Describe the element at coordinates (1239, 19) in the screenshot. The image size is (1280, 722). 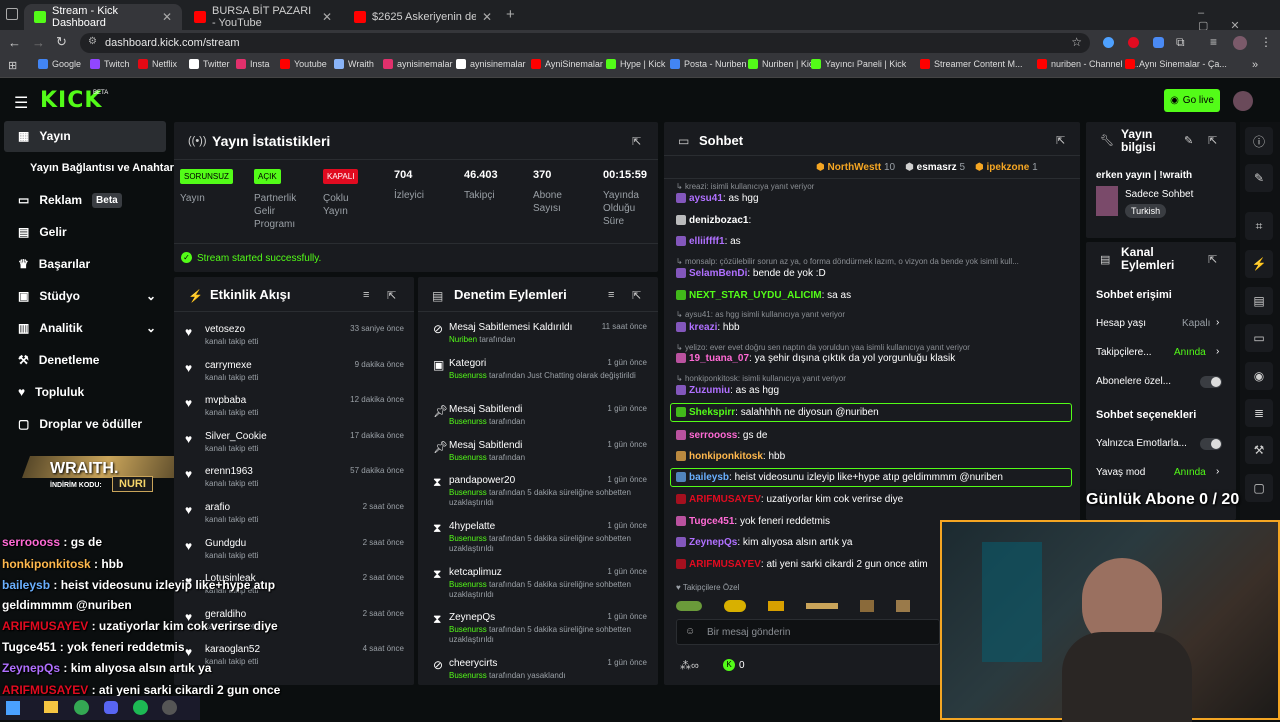
I see `window-controls: –▢✕` at that location.